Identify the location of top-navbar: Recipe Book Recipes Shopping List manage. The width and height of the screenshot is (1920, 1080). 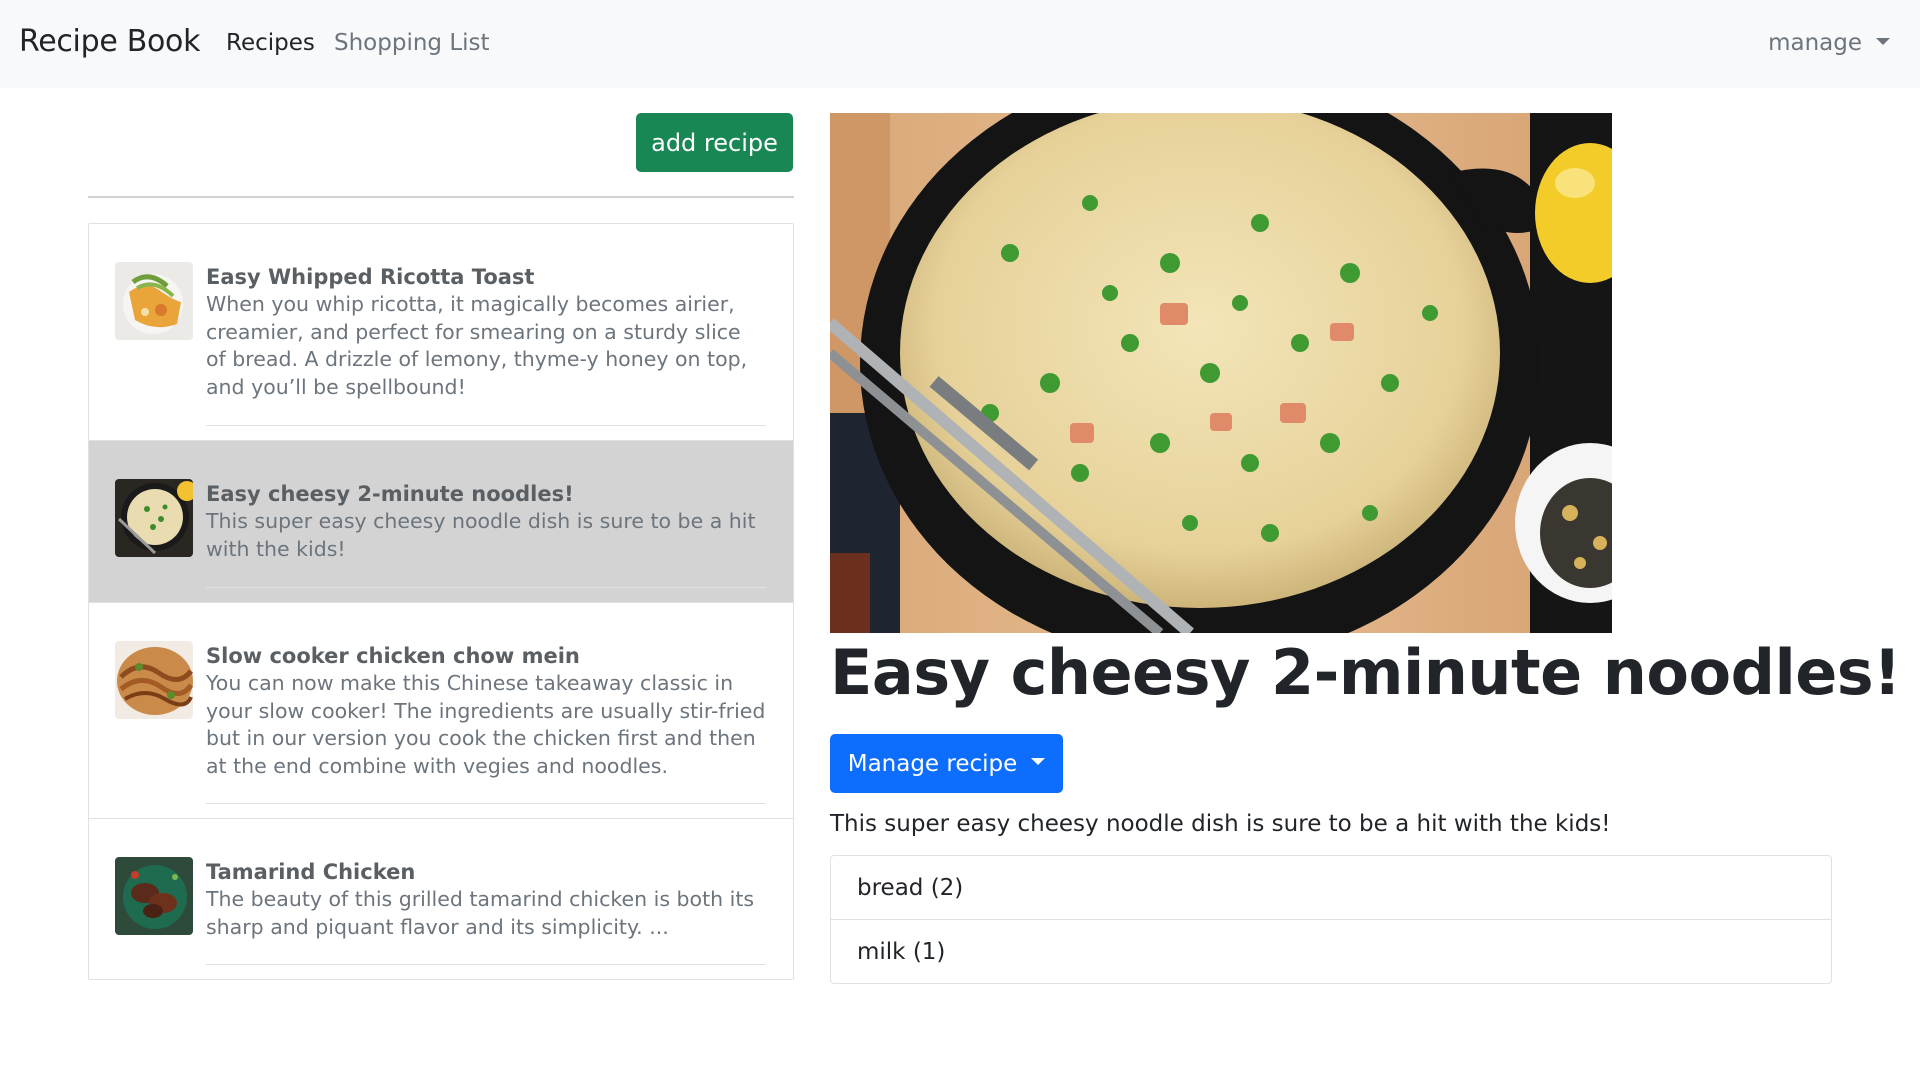
(960, 44).